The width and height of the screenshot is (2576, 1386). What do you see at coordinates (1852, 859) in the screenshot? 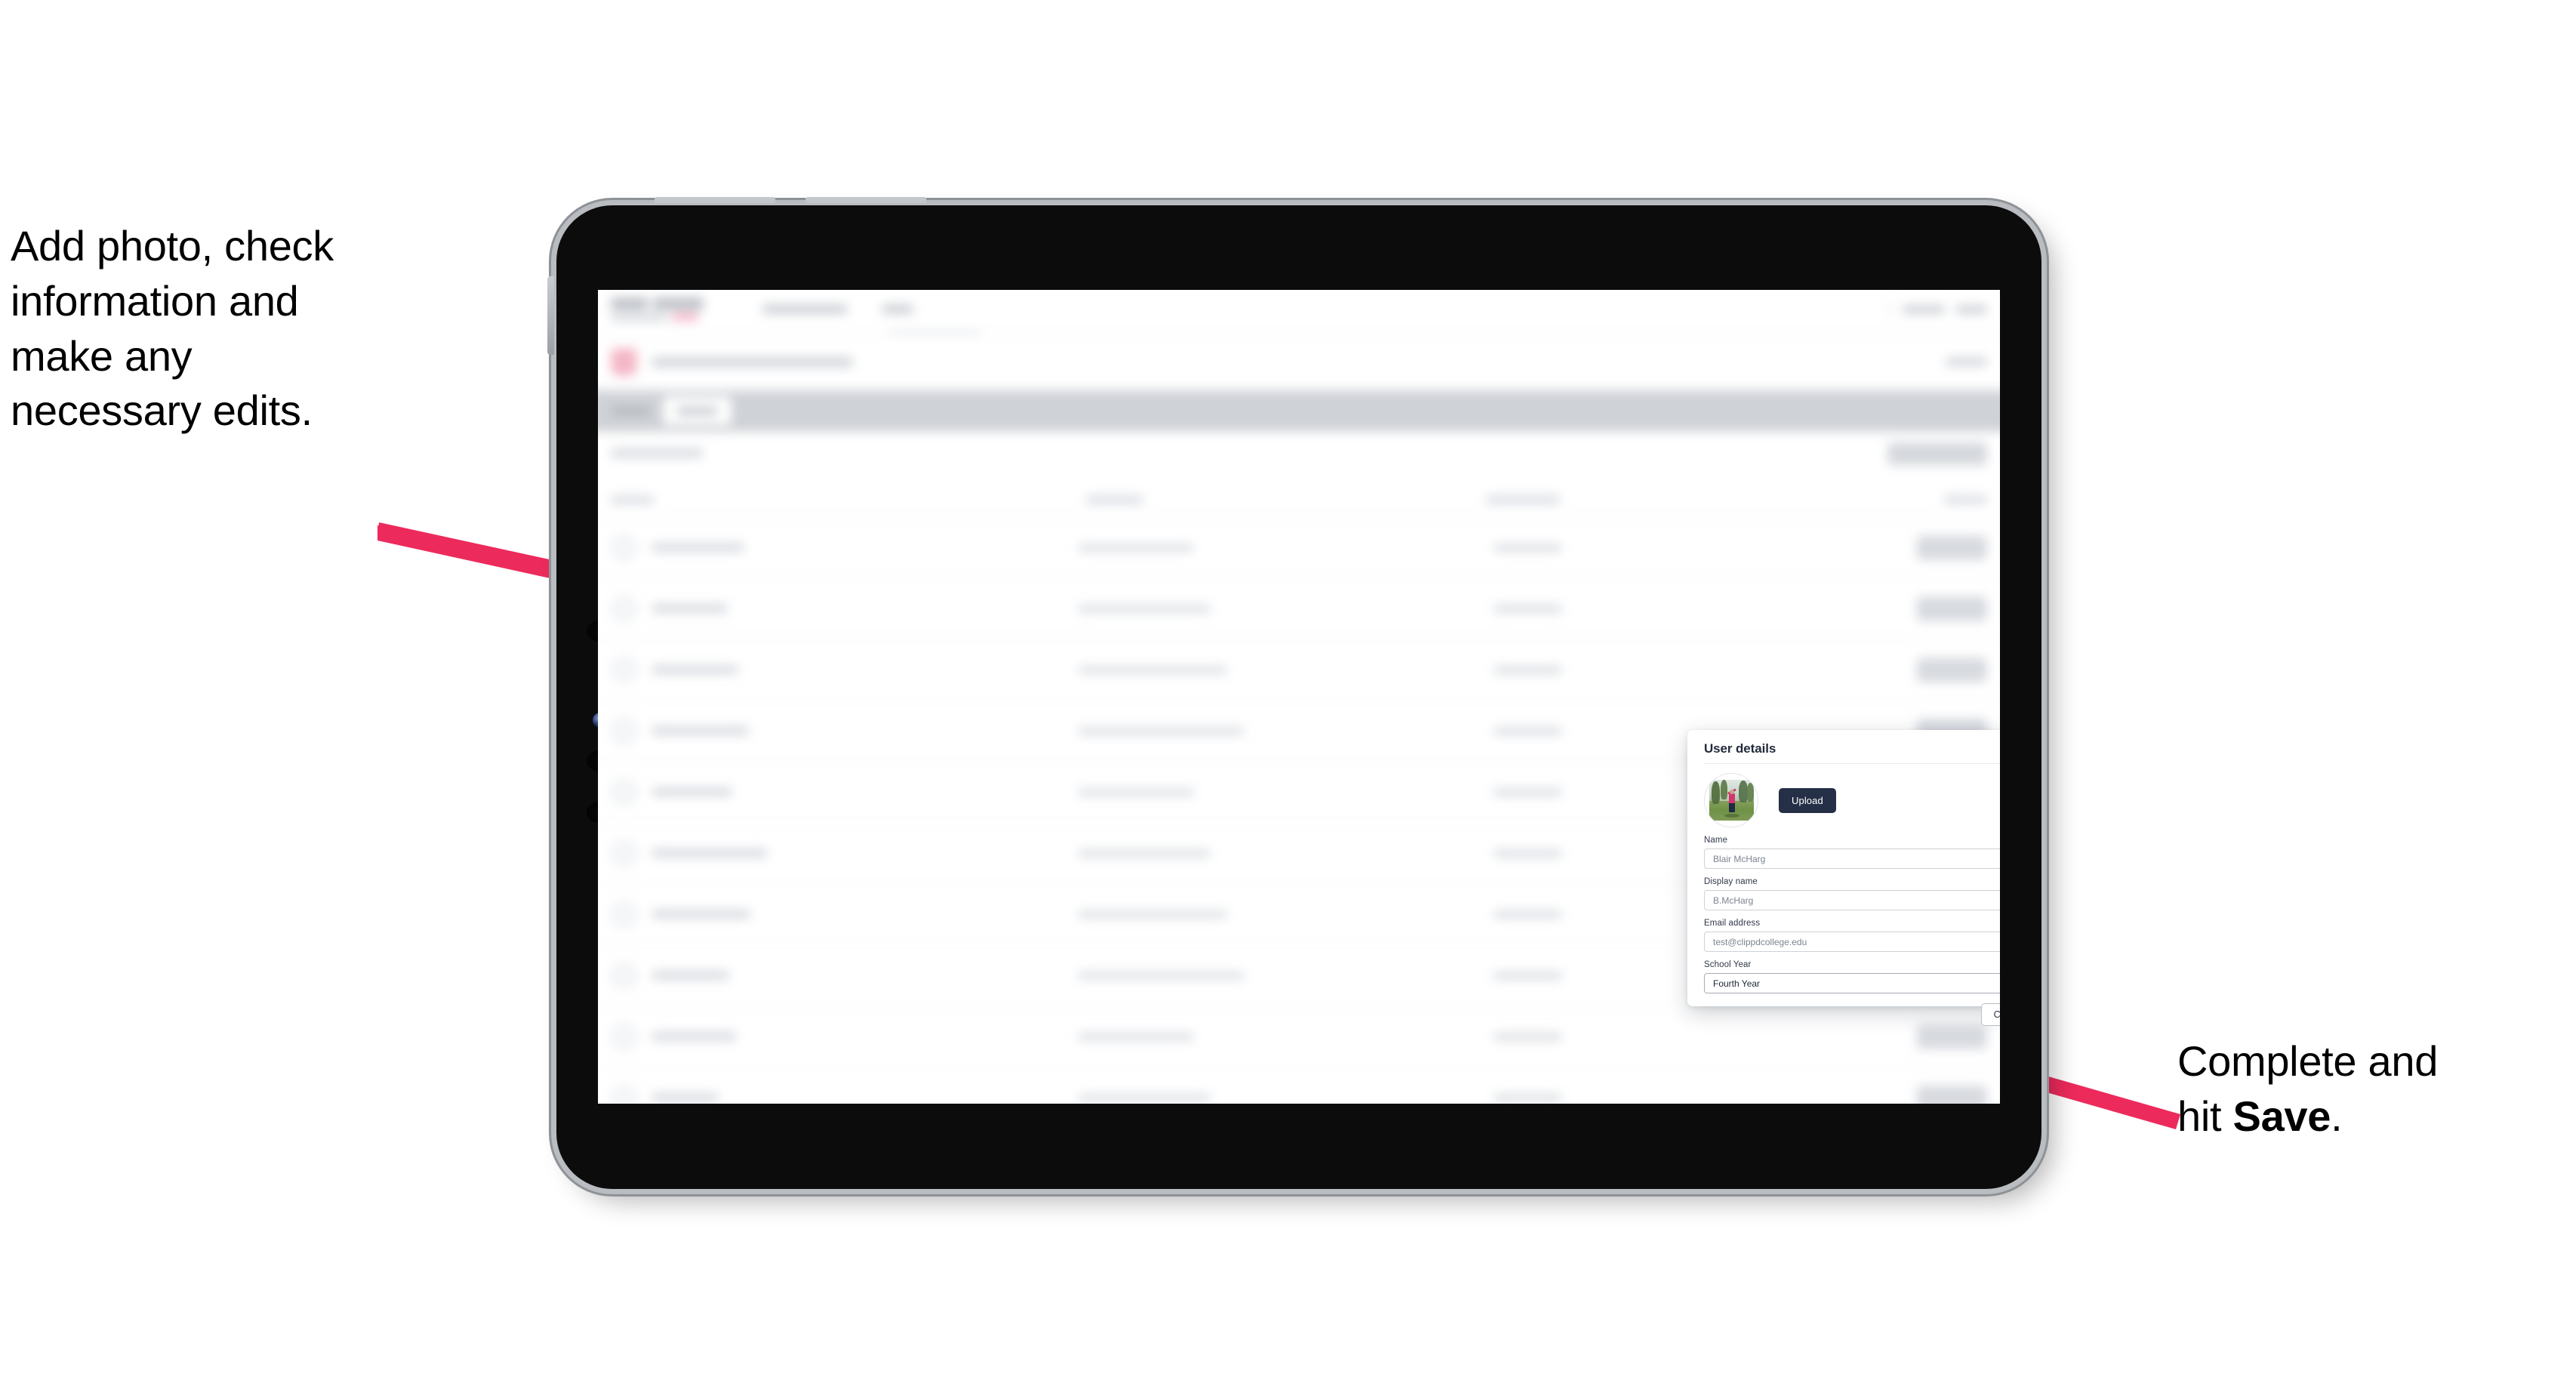
I see `name-field` at bounding box center [1852, 859].